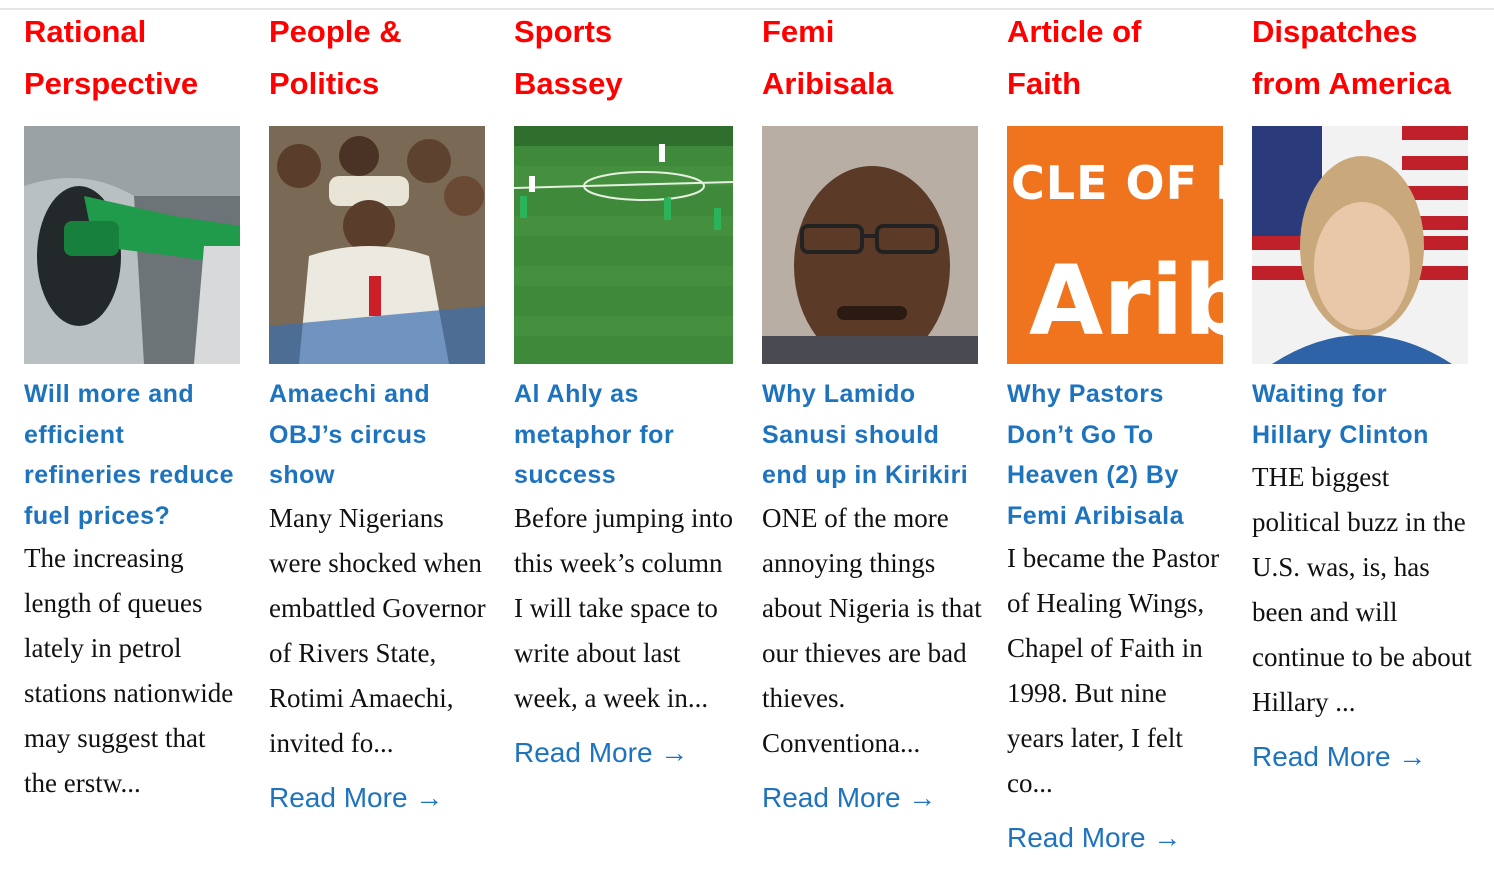 The width and height of the screenshot is (1494, 880). I want to click on category-title: Dispatches from America, so click(1362, 58).